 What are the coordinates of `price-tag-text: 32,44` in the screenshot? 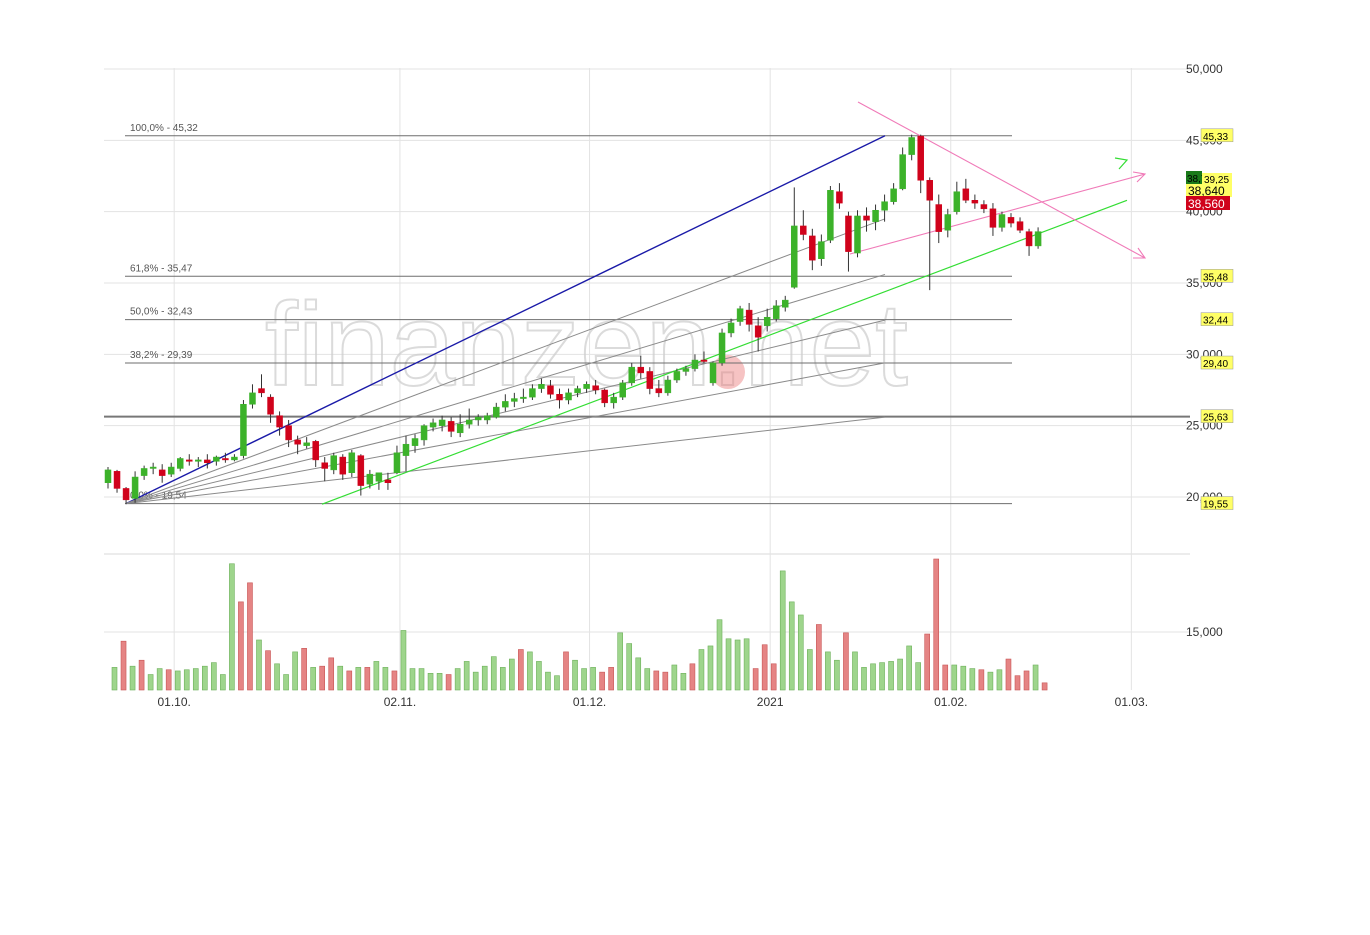 It's located at (1215, 321).